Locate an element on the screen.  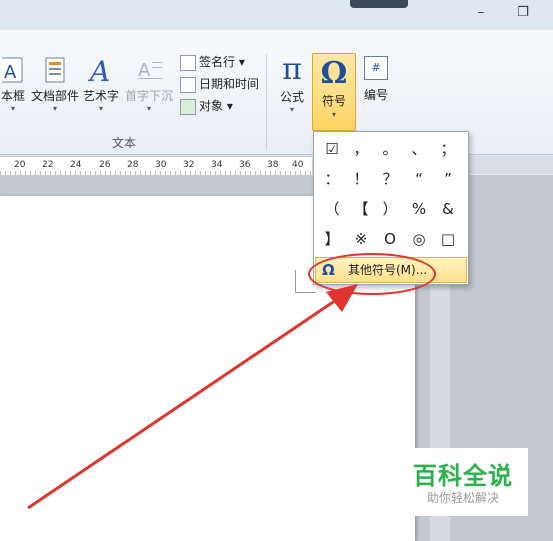
watermark-title: 百科全说 is located at coordinates (463, 476).